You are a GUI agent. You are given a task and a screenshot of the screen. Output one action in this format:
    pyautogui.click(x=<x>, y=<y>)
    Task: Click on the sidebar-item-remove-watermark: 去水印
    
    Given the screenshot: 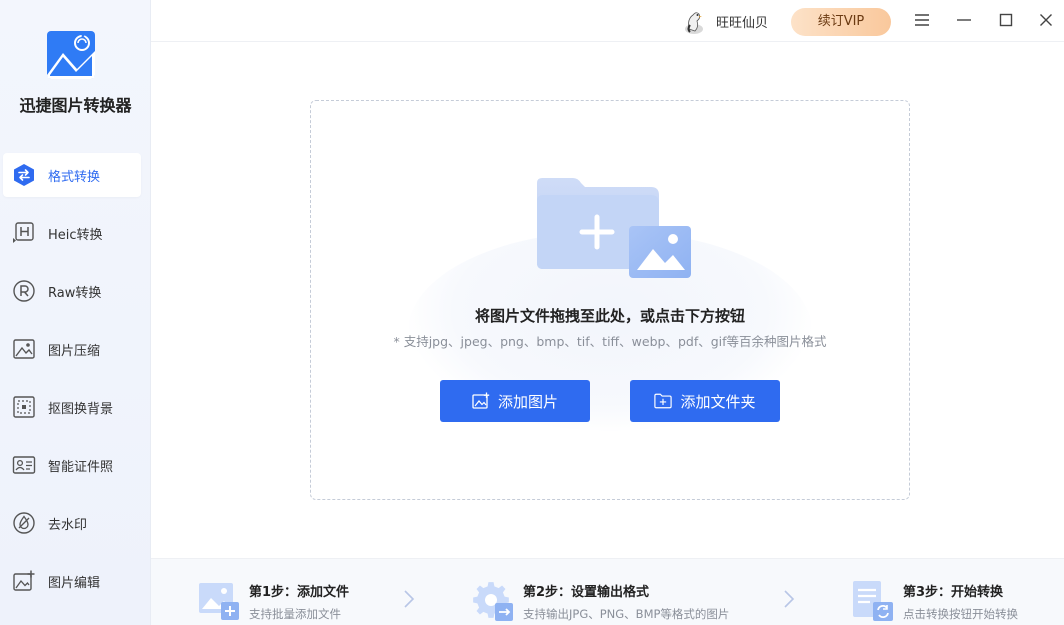 What is the action you would take?
    pyautogui.click(x=72, y=523)
    